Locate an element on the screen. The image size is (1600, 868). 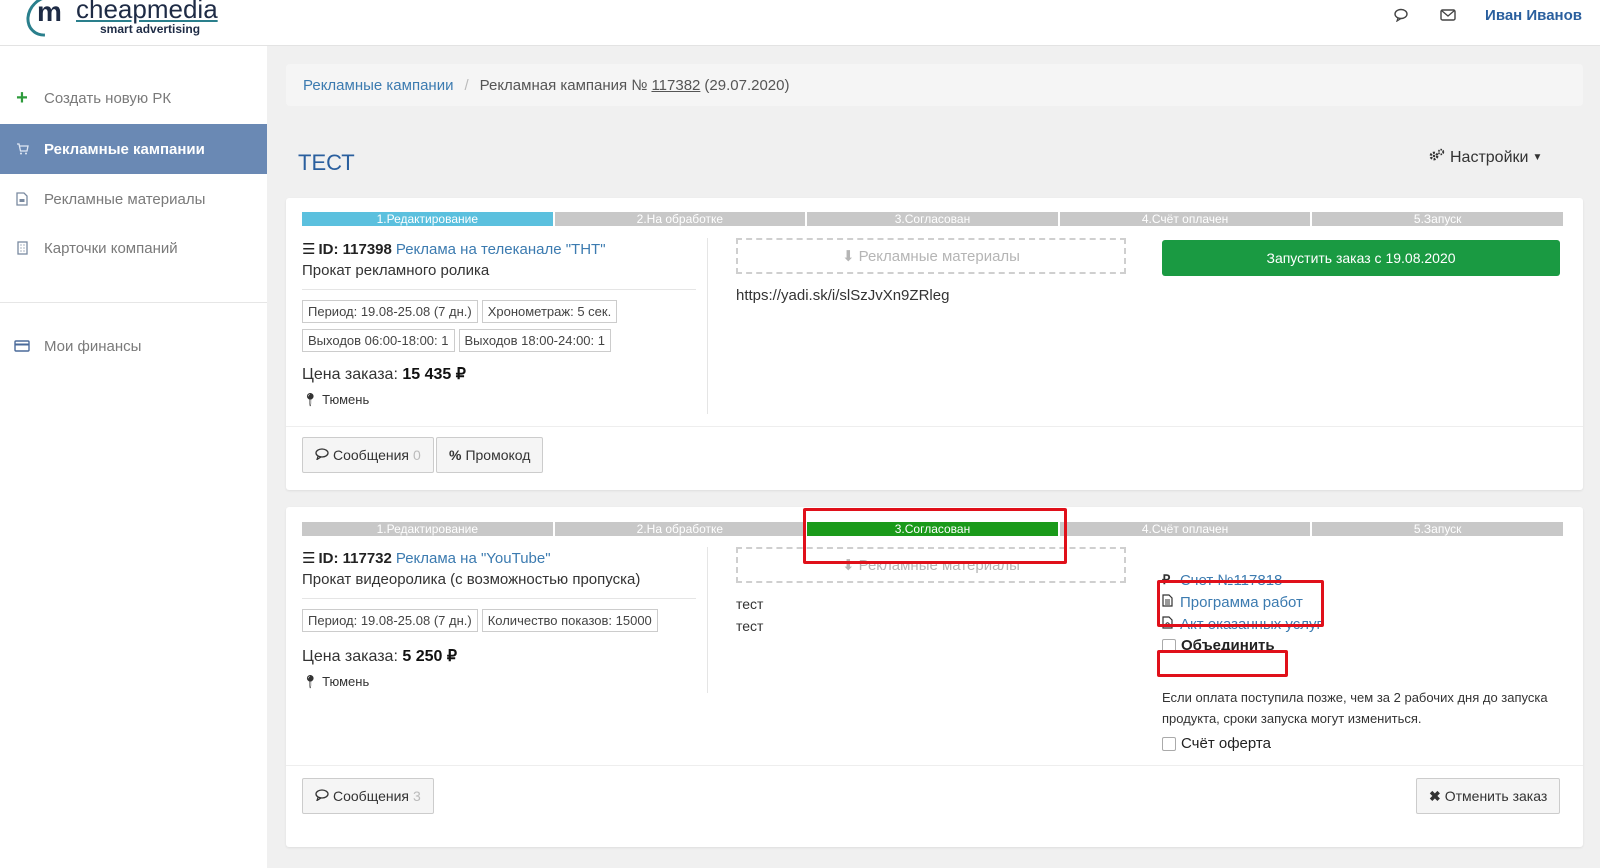
price-value: 15 435 ₽ is located at coordinates (434, 374).